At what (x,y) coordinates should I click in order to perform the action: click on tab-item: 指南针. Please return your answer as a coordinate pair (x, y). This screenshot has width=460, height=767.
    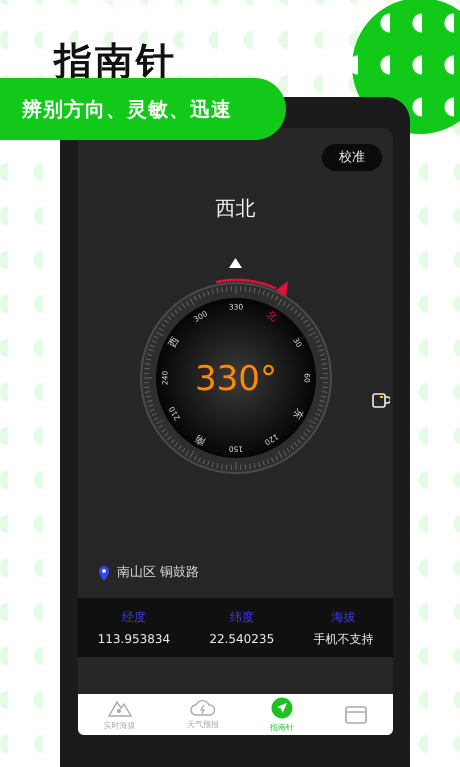
    Looking at the image, I should click on (282, 714).